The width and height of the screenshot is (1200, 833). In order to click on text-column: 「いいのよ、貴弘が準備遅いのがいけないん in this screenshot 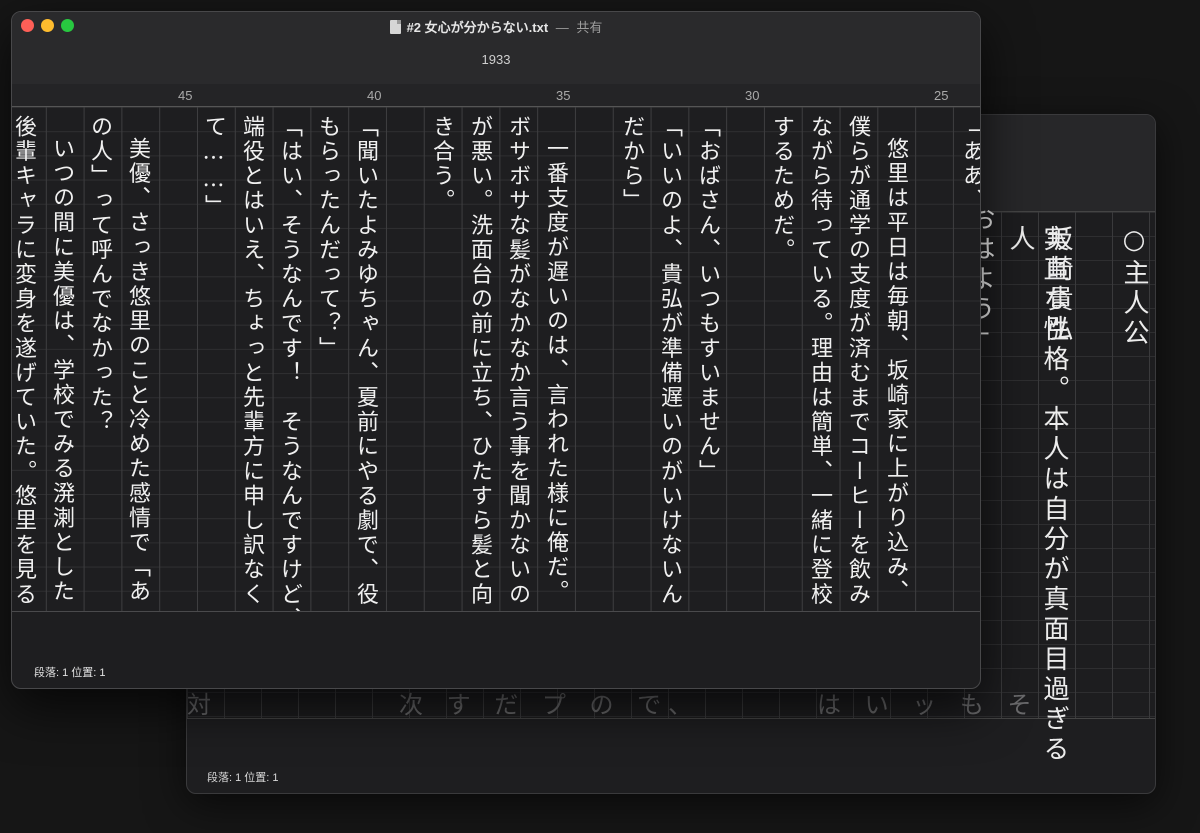, I will do `click(669, 361)`.